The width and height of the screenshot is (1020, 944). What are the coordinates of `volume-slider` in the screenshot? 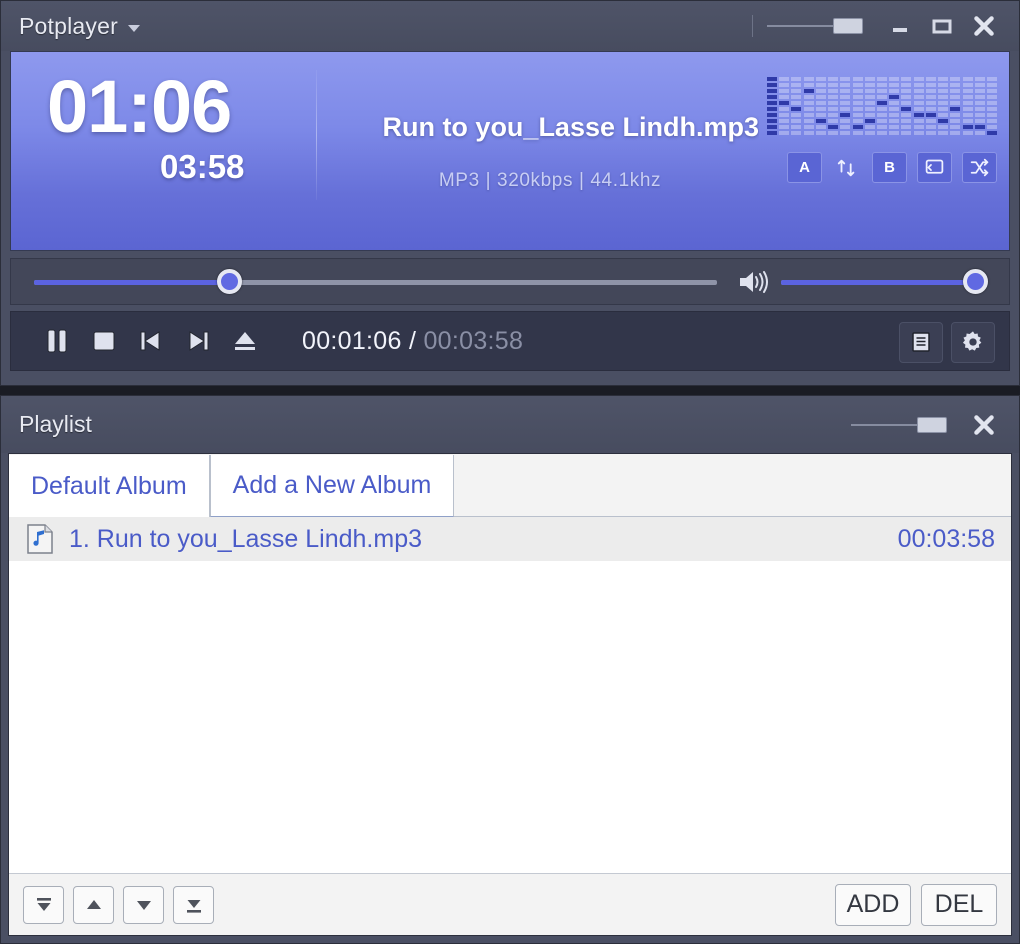 It's located at (884, 281).